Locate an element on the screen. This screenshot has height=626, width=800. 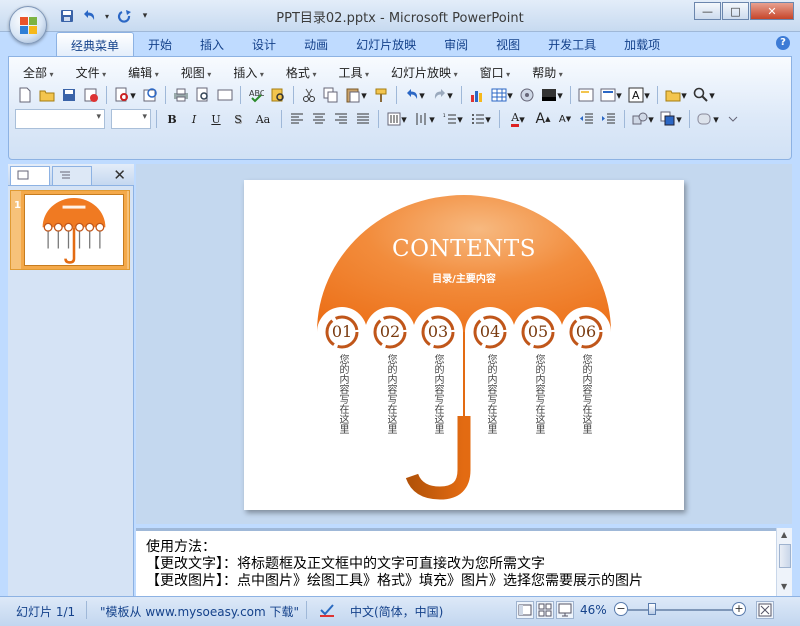
item-text-2: 您的内容写在这里 is located at coordinates (390, 394).